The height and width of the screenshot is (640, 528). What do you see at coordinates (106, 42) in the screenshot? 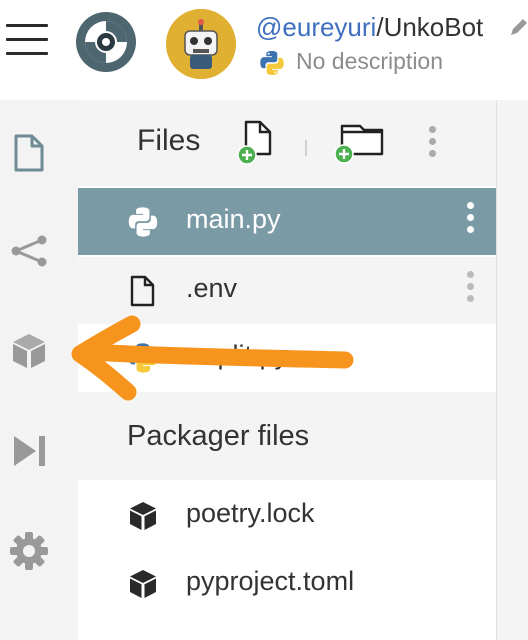
I see `repl-logo-icon` at bounding box center [106, 42].